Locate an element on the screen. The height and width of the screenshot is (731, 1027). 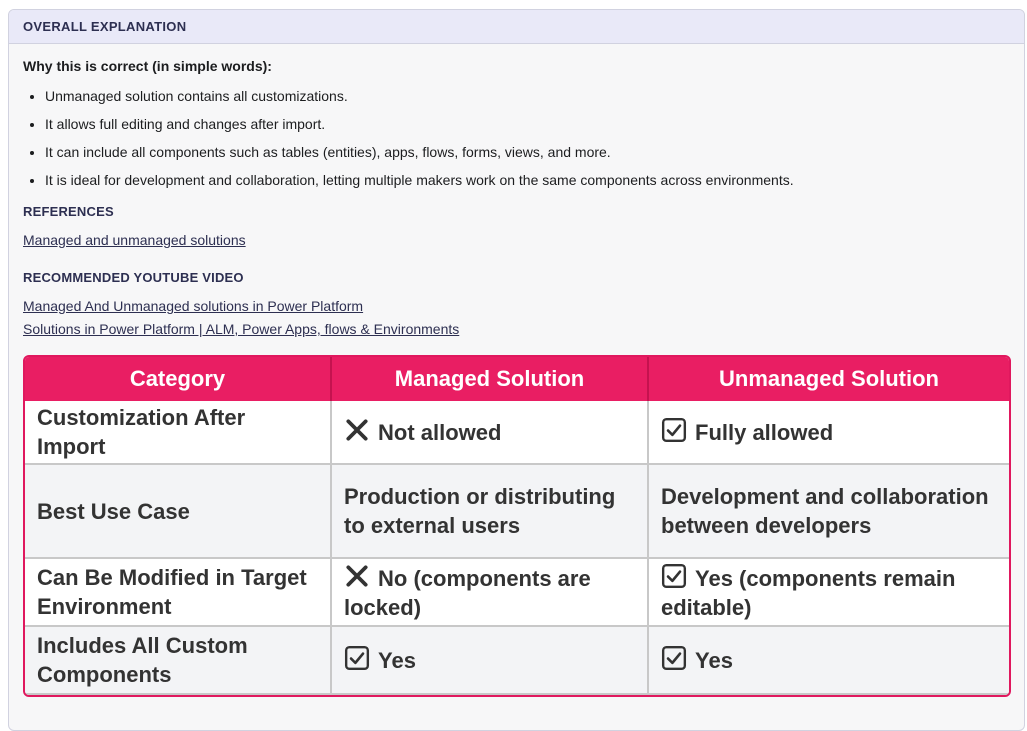
panel-header: OVERALL EXPLANATION is located at coordinates (516, 27).